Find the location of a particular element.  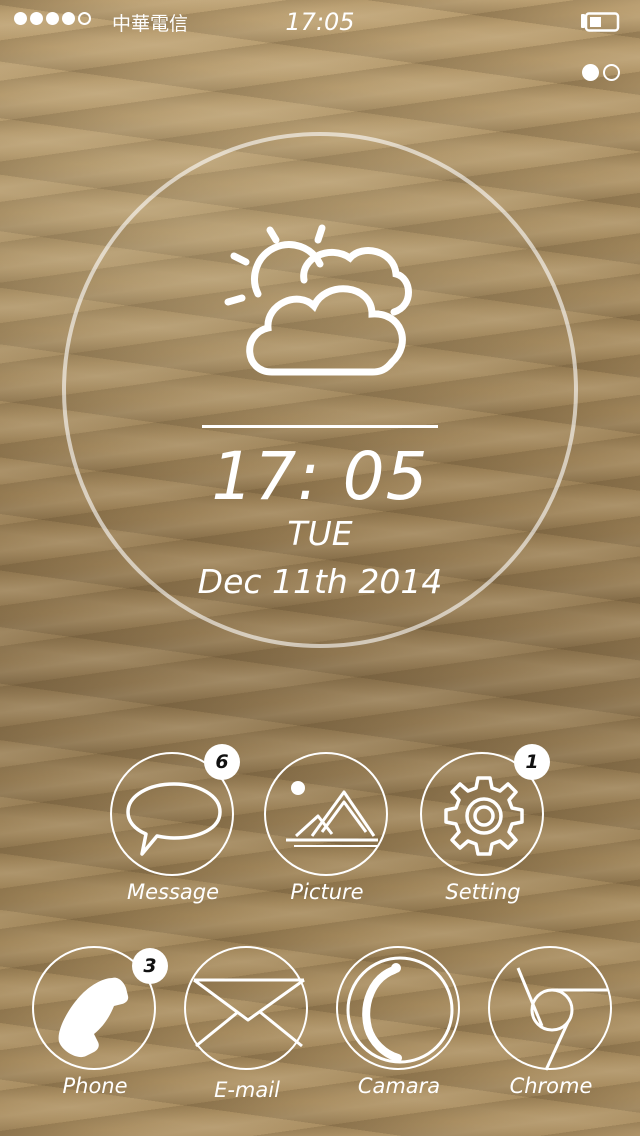

setting-badge: 1 is located at coordinates (532, 762).